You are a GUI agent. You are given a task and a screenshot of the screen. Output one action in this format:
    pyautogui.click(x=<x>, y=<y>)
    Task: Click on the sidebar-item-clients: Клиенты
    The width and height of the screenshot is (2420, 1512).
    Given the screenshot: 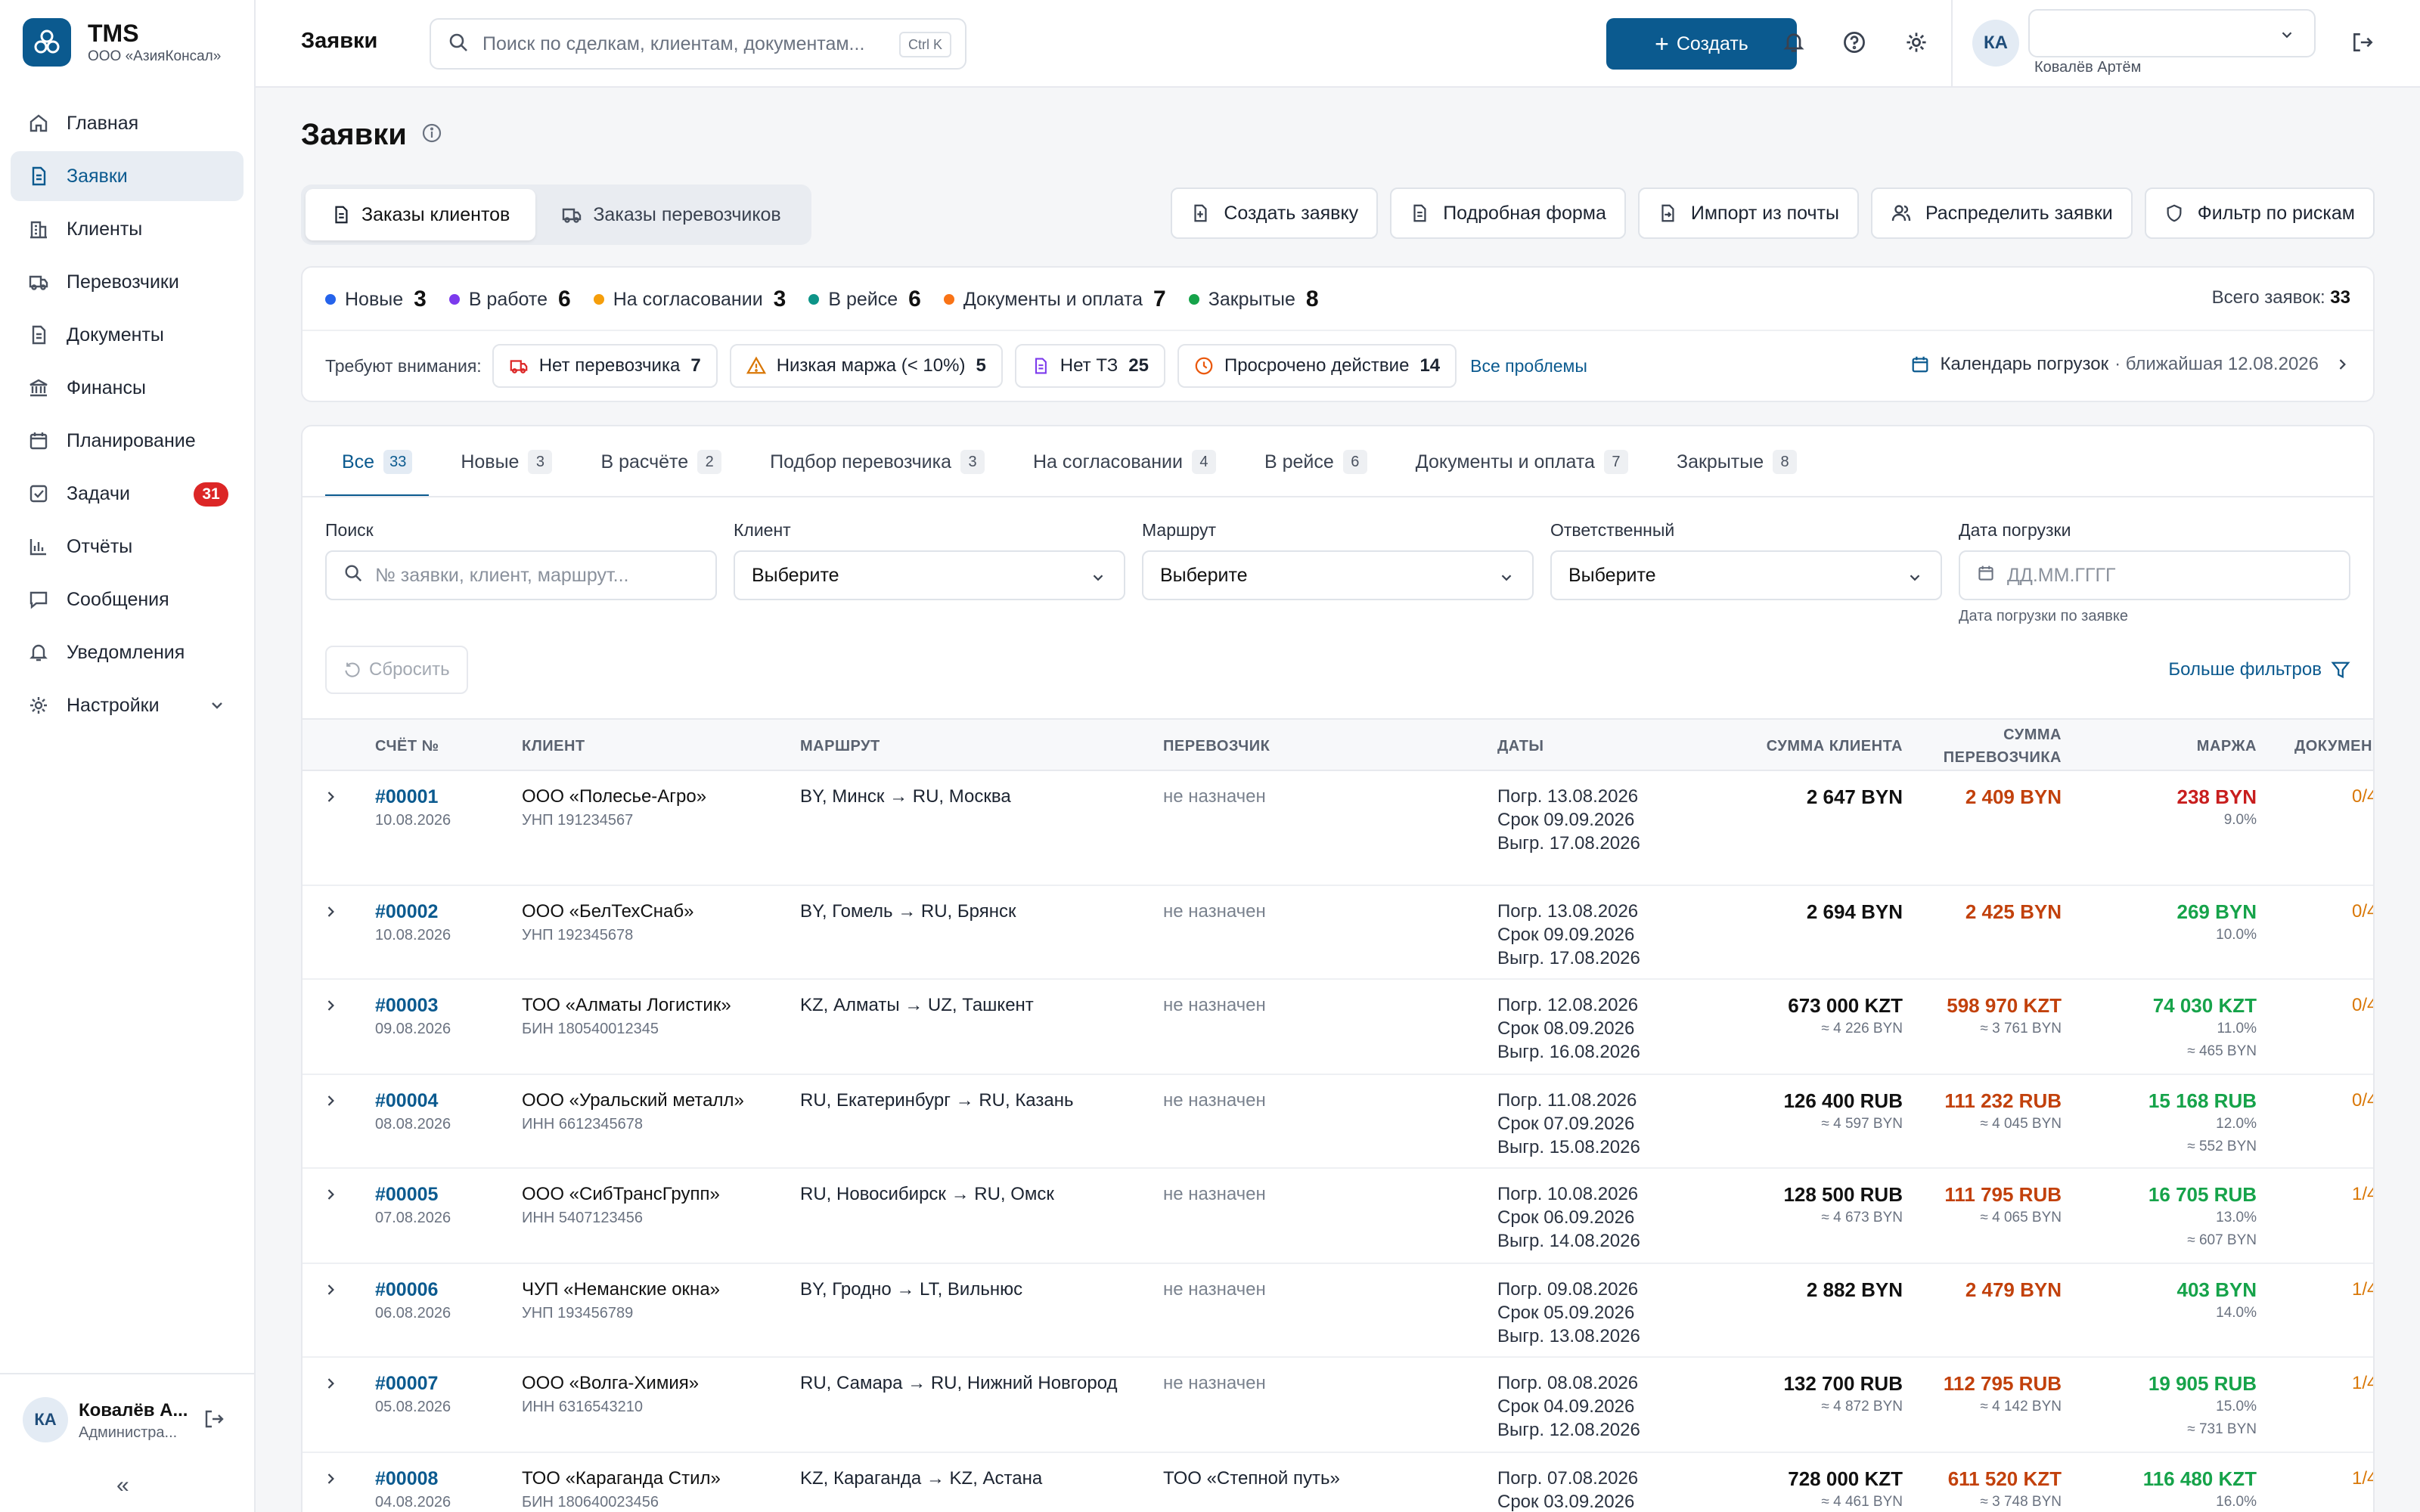 What is the action you would take?
    pyautogui.click(x=127, y=229)
    